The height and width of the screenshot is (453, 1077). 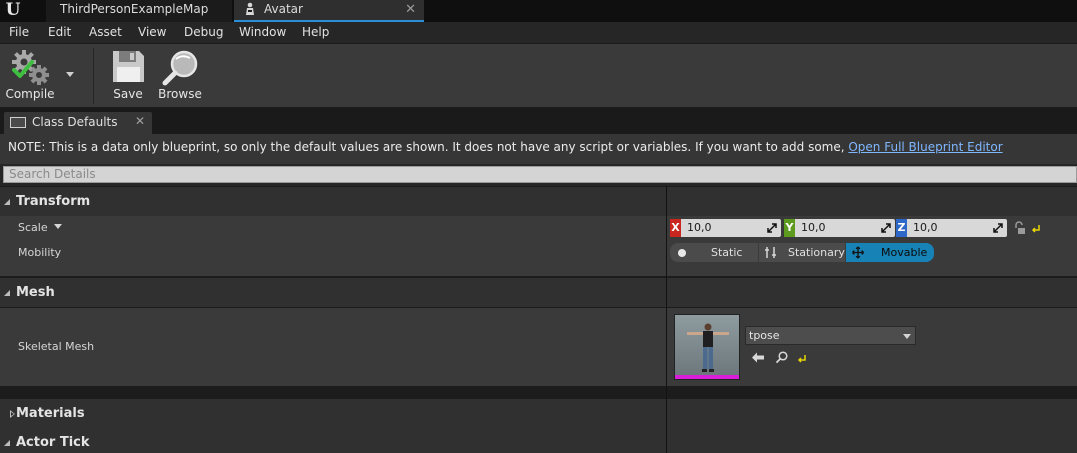 What do you see at coordinates (770, 252) in the screenshot?
I see `stationary-icon` at bounding box center [770, 252].